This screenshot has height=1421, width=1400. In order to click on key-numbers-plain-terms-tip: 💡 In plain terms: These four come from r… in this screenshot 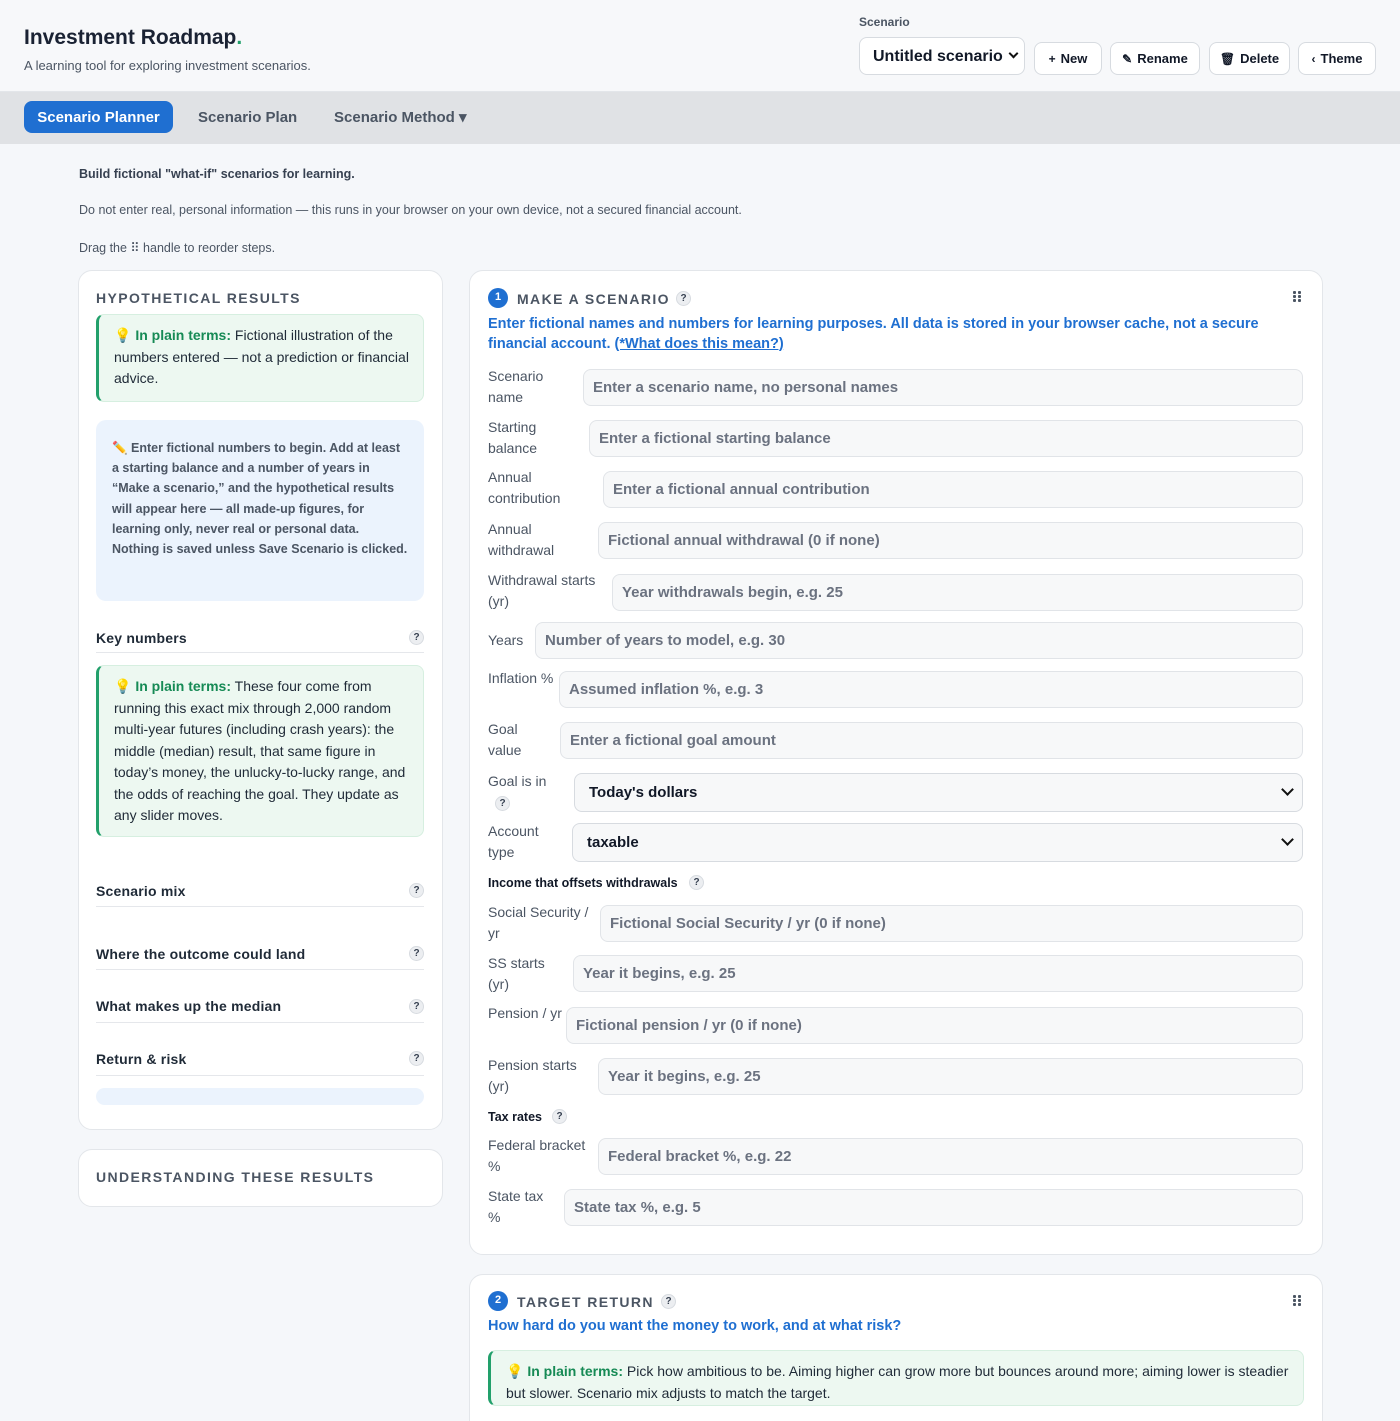, I will do `click(260, 751)`.